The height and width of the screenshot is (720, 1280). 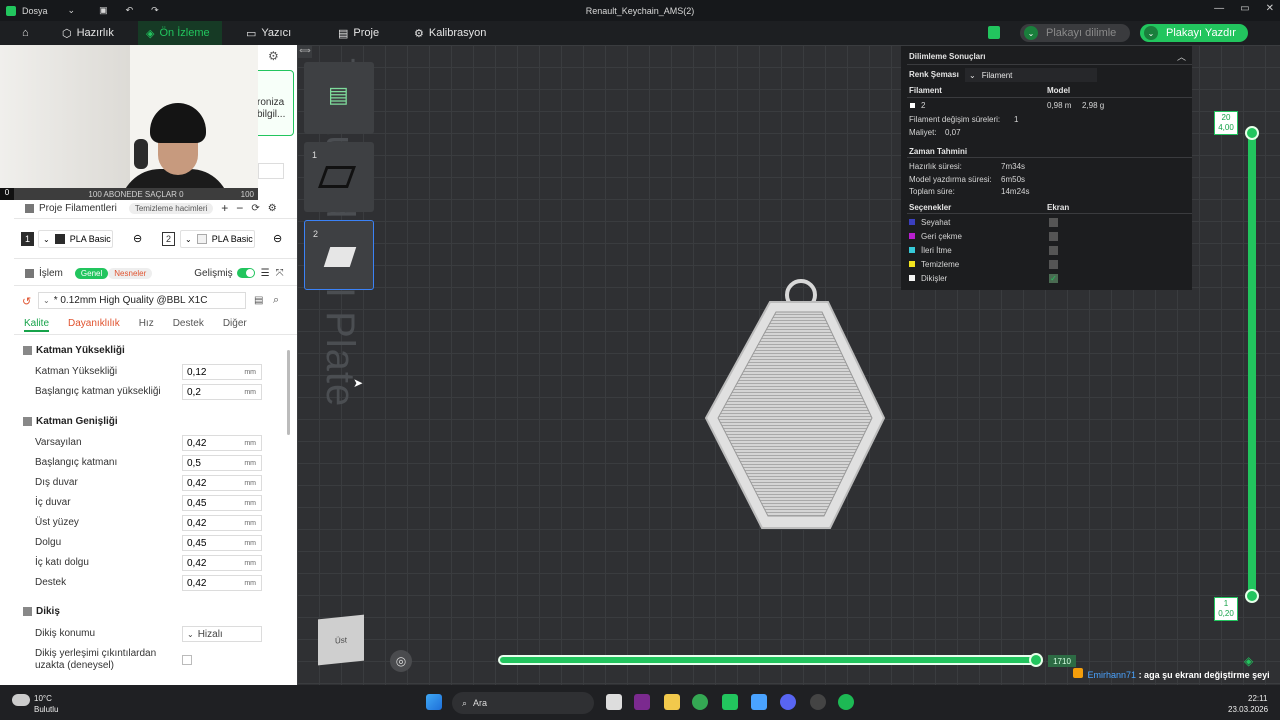 What do you see at coordinates (222, 634) in the screenshot?
I see `seam-position-select: ⌄ Hizalı` at bounding box center [222, 634].